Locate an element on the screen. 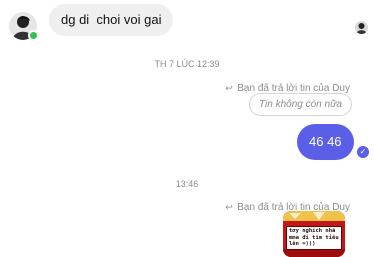  read-receipt-avatar is located at coordinates (361, 27).